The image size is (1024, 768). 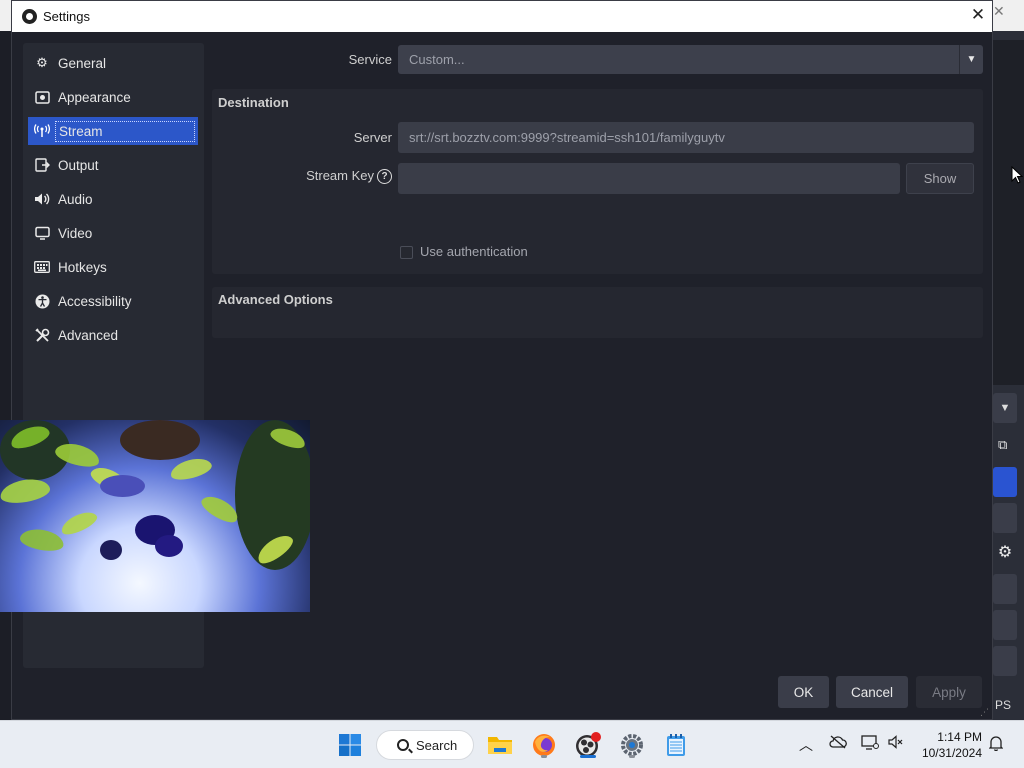 What do you see at coordinates (322, 176) in the screenshot?
I see `stream-key-label: Stream Key?` at bounding box center [322, 176].